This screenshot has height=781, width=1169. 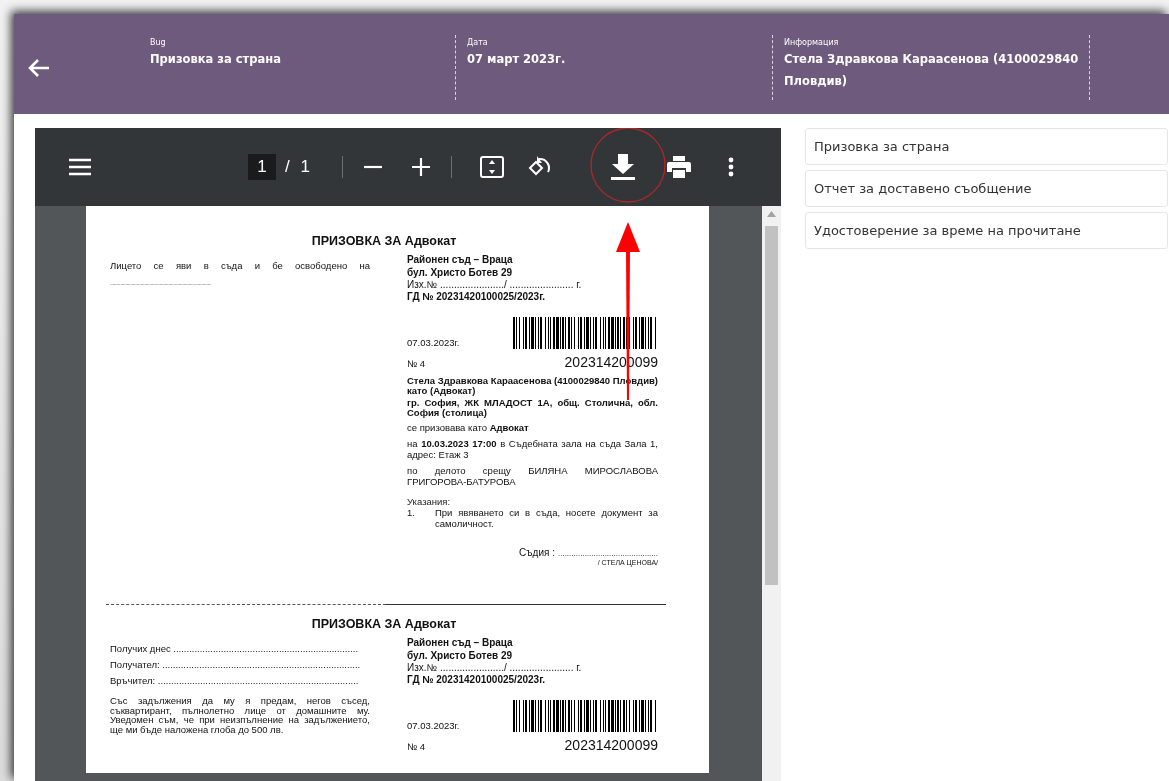 What do you see at coordinates (478, 42) in the screenshot?
I see `field-label: Дата` at bounding box center [478, 42].